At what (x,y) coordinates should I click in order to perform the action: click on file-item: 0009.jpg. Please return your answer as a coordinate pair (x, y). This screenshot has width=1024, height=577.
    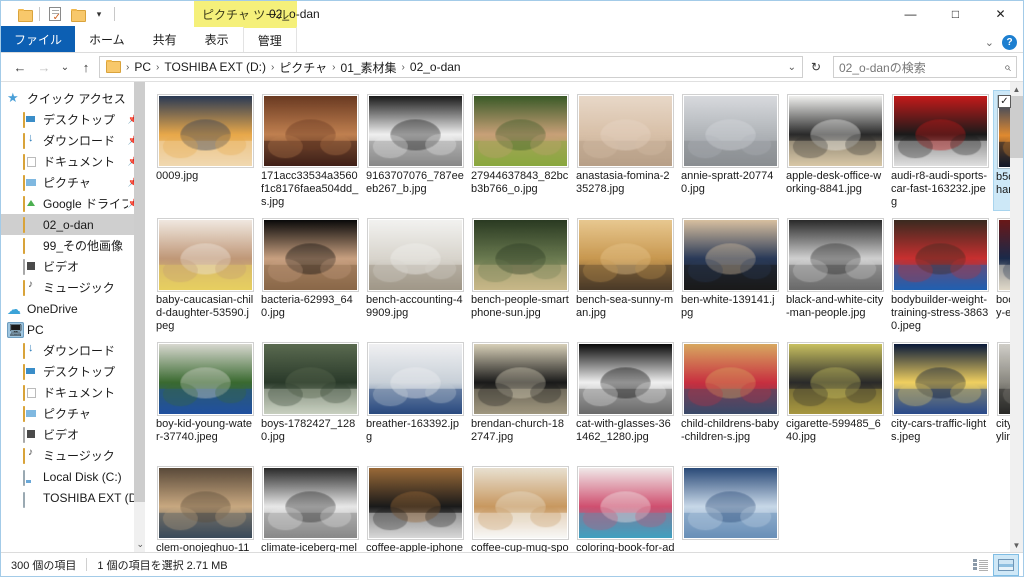
    Looking at the image, I should click on (205, 150).